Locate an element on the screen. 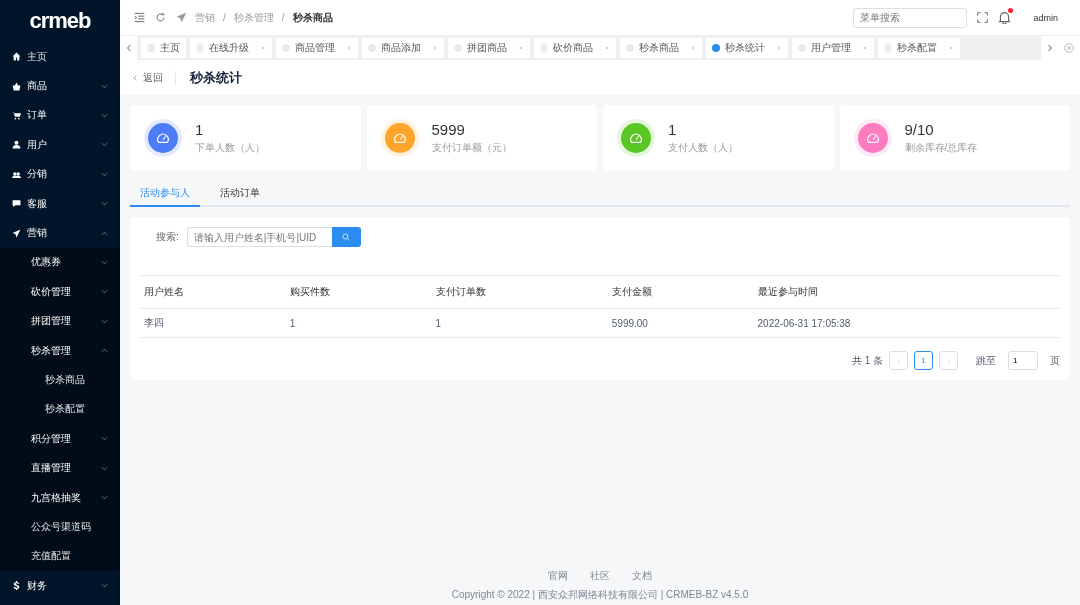  back-link: 返回 is located at coordinates (154, 77).